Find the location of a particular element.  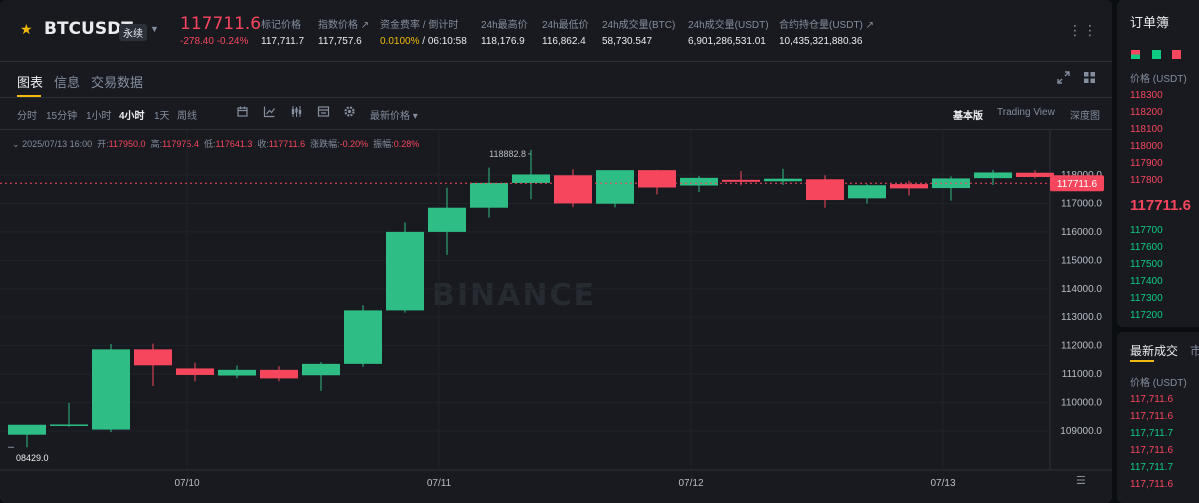

stat-label: 24h成交量(BTC) is located at coordinates (639, 25).